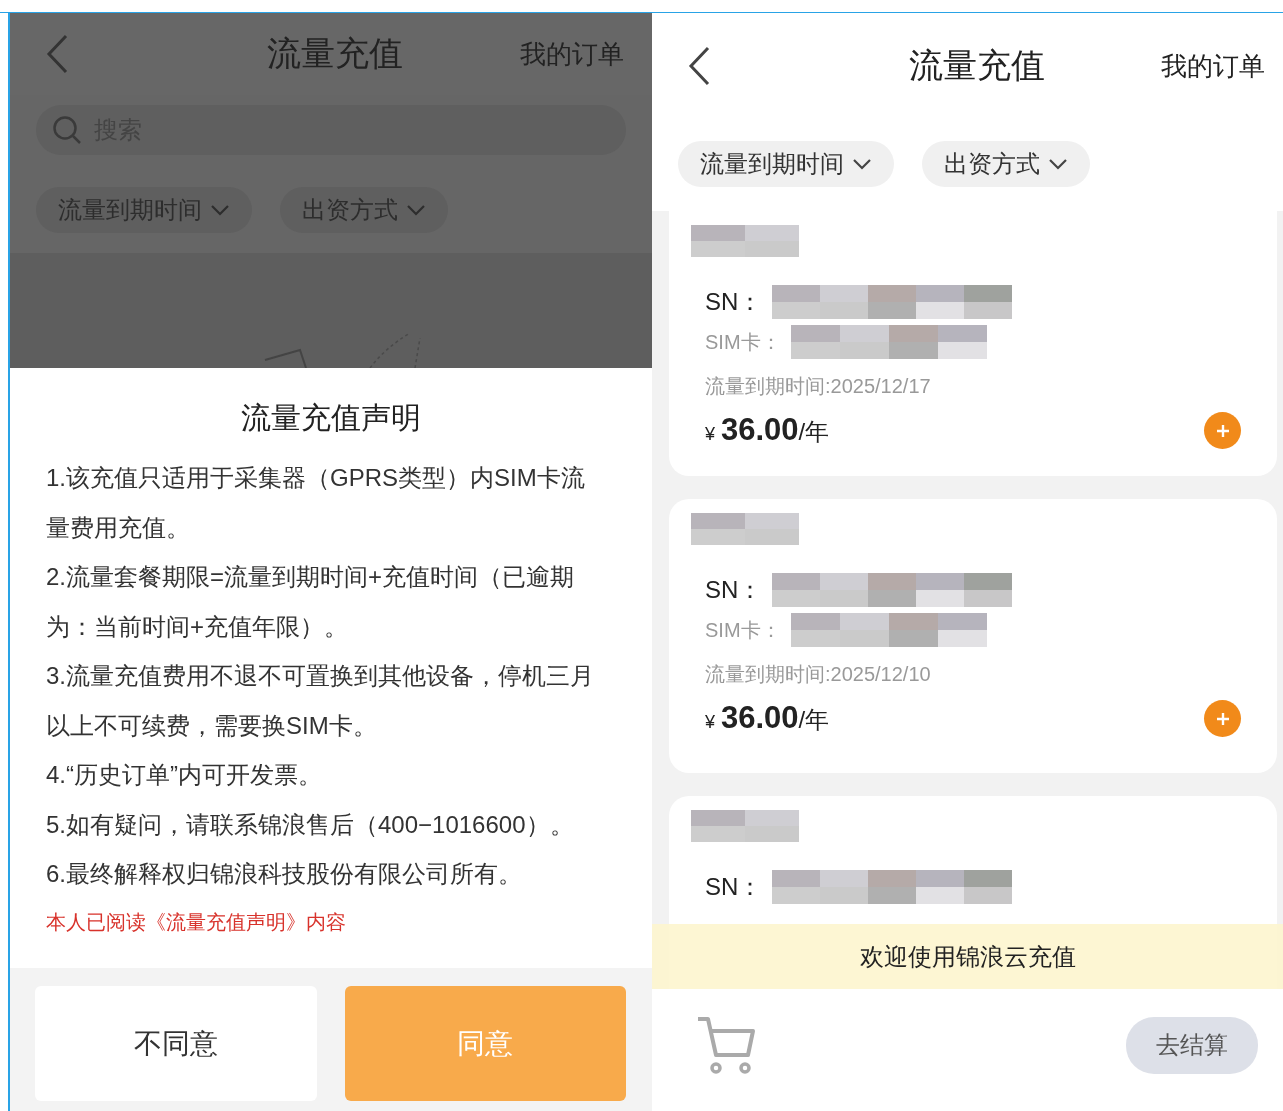 The width and height of the screenshot is (1283, 1111). Describe the element at coordinates (310, 824) in the screenshot. I see `statement-item: 5.如有疑问，请联系锦浪售后（400−1016600）。` at that location.